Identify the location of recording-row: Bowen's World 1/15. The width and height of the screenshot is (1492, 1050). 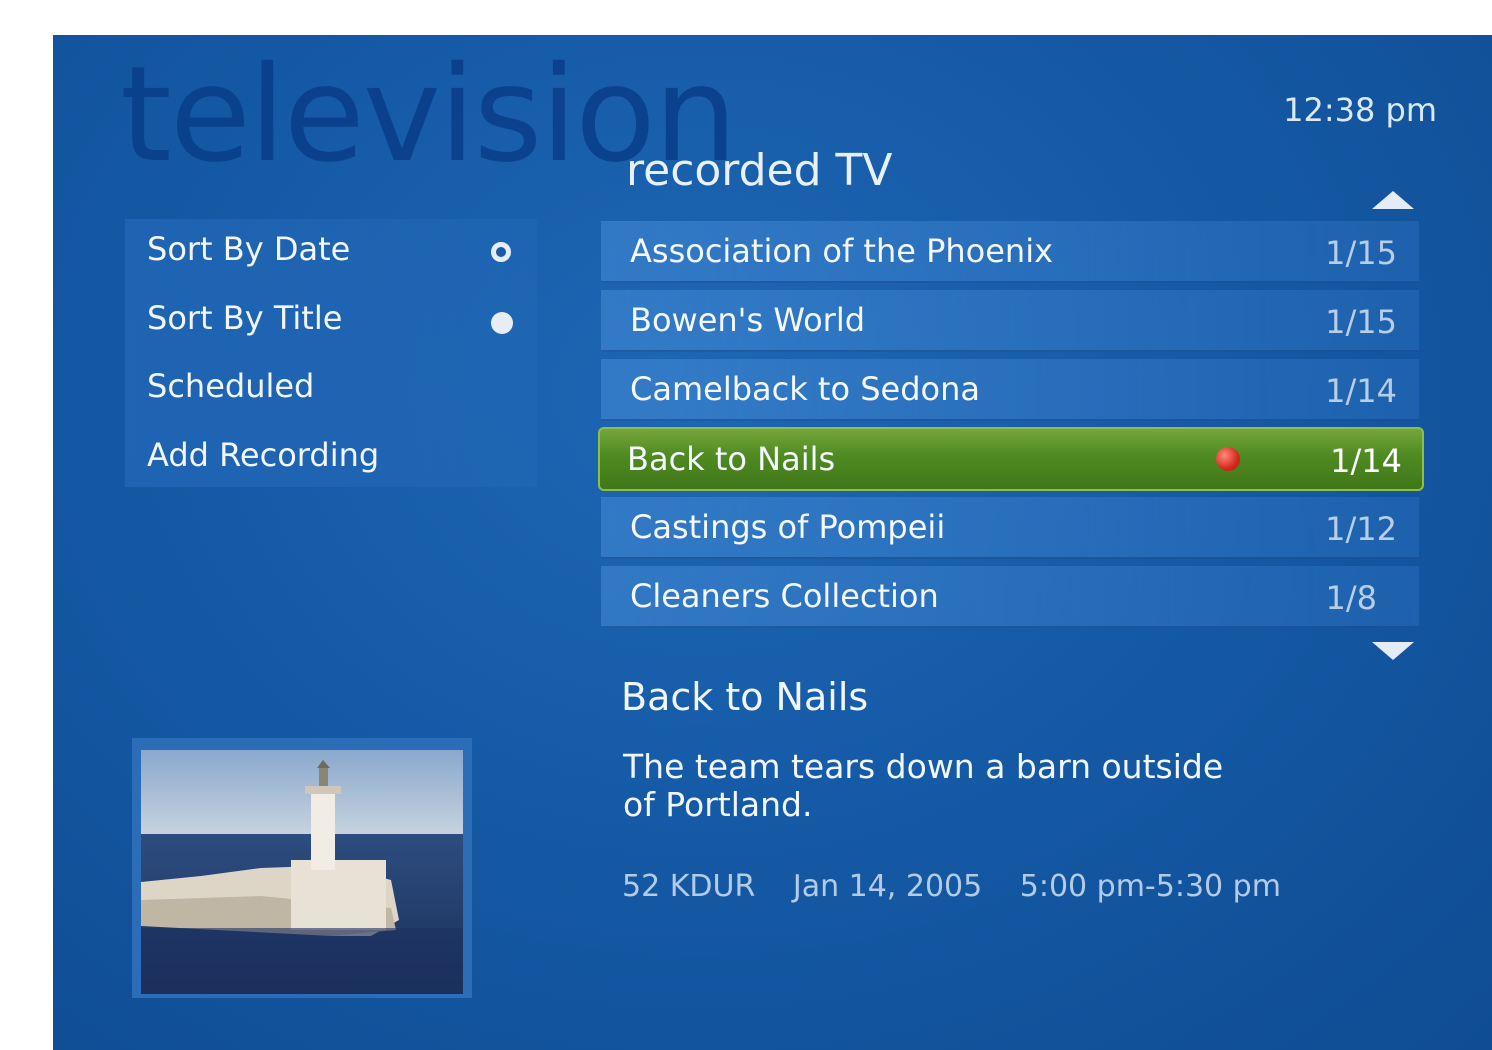
(1010, 321).